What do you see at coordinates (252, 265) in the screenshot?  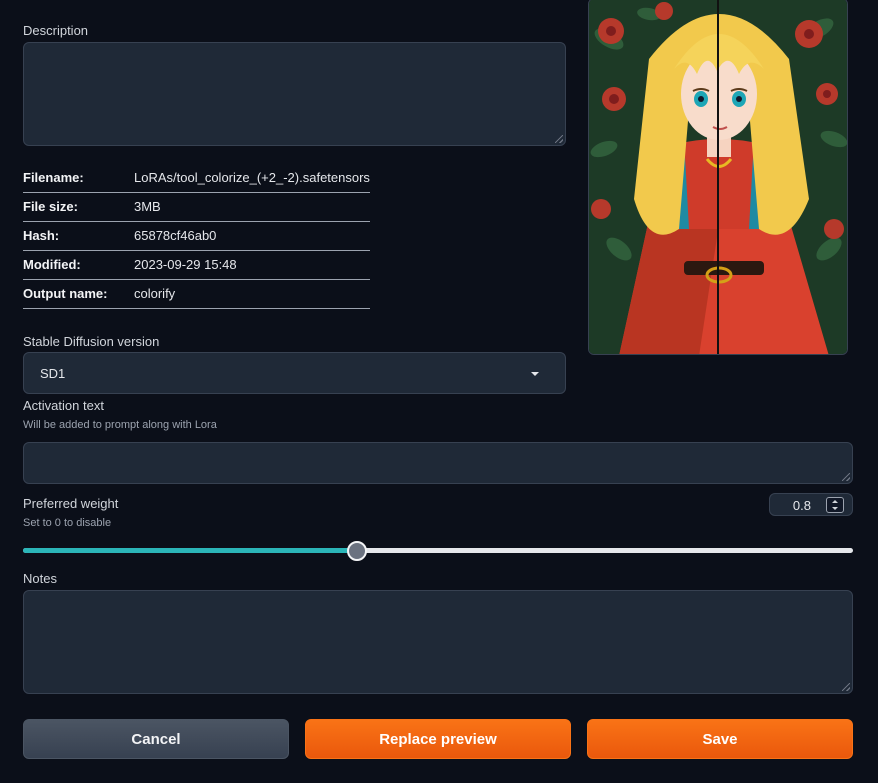 I see `info-value: 2023-09-29 15:48` at bounding box center [252, 265].